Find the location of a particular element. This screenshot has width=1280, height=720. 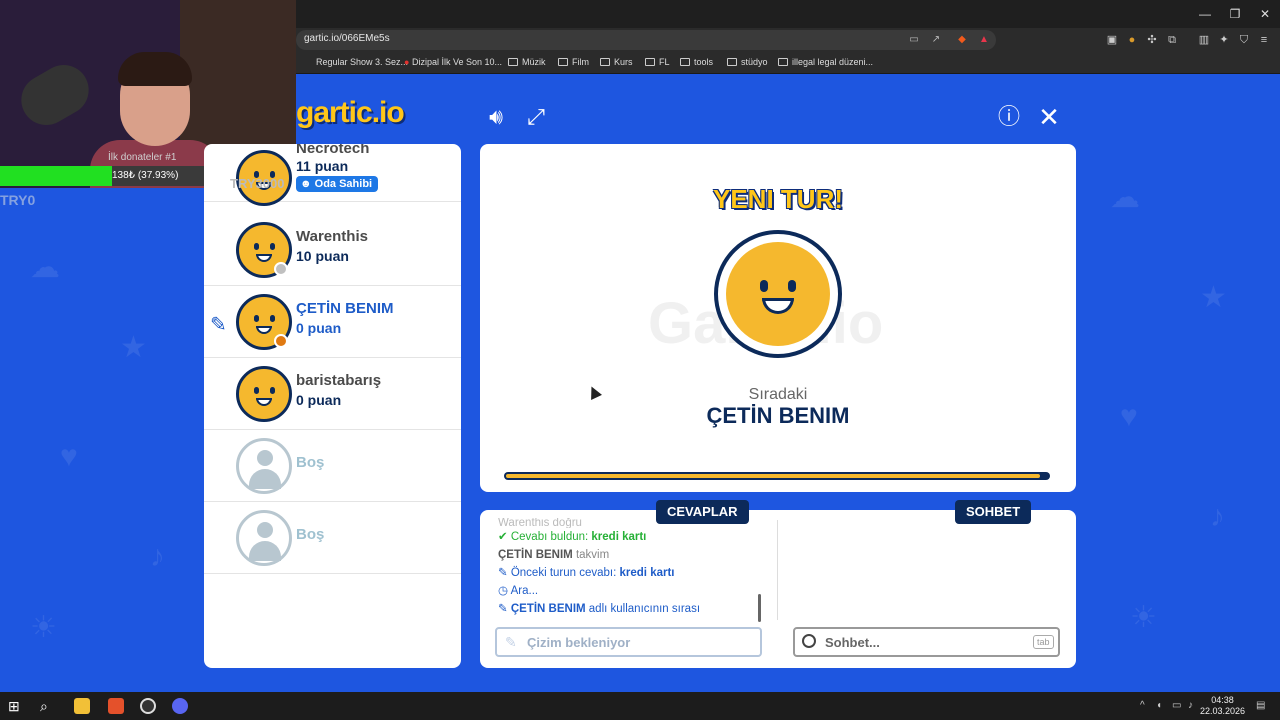

discord-icon is located at coordinates (180, 706).